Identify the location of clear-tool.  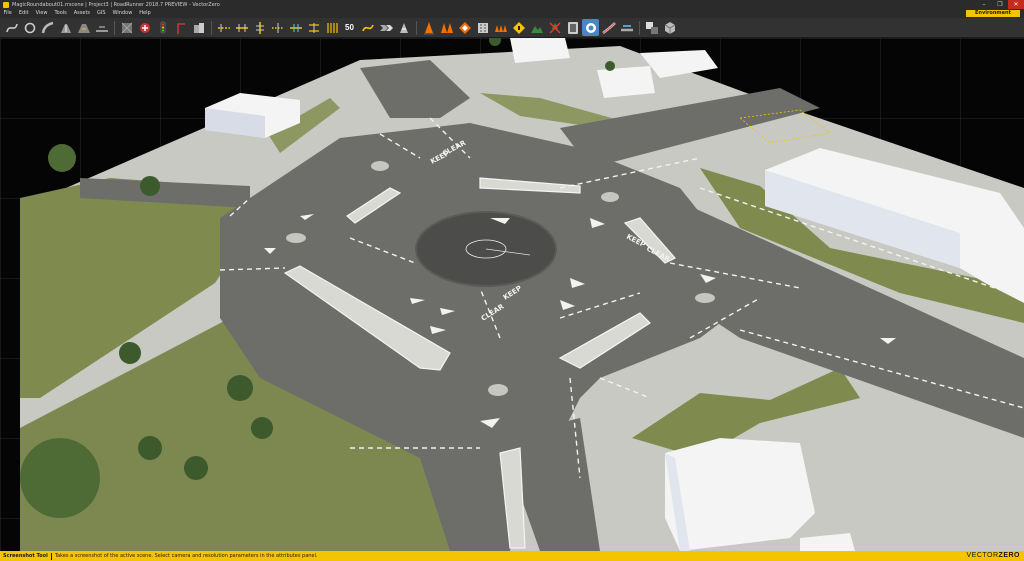
(554, 27).